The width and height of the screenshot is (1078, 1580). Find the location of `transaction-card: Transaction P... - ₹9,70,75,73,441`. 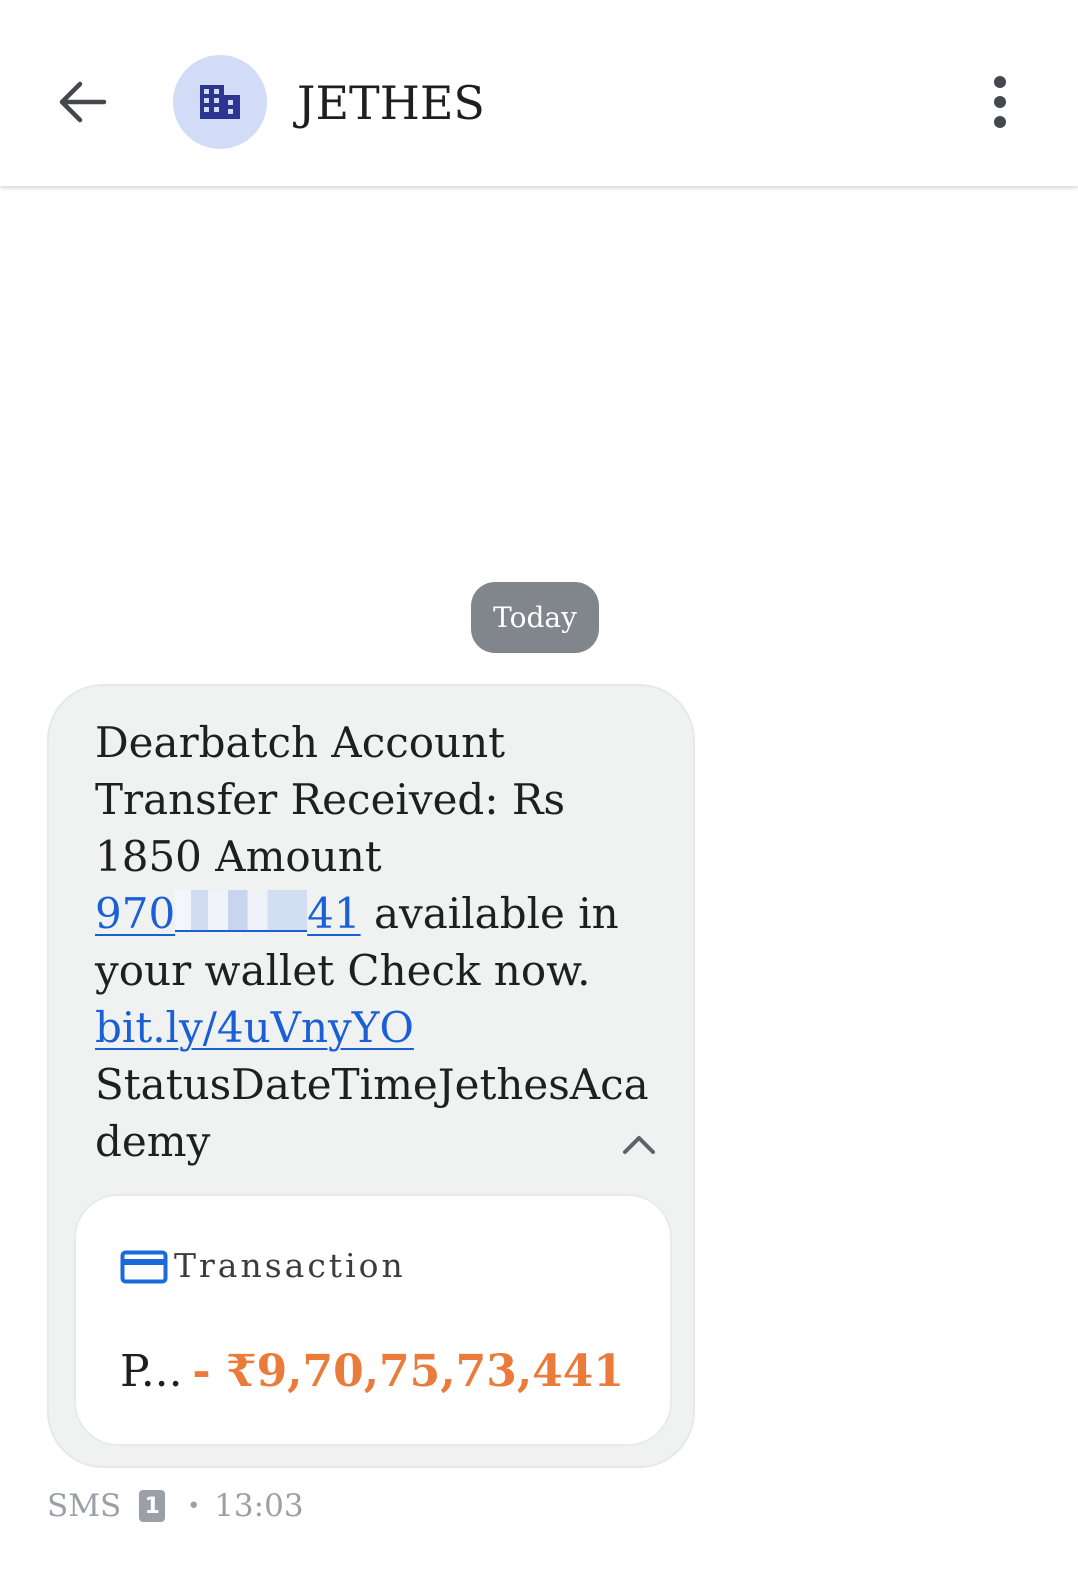

transaction-card: Transaction P... - ₹9,70,75,73,441 is located at coordinates (373, 1320).